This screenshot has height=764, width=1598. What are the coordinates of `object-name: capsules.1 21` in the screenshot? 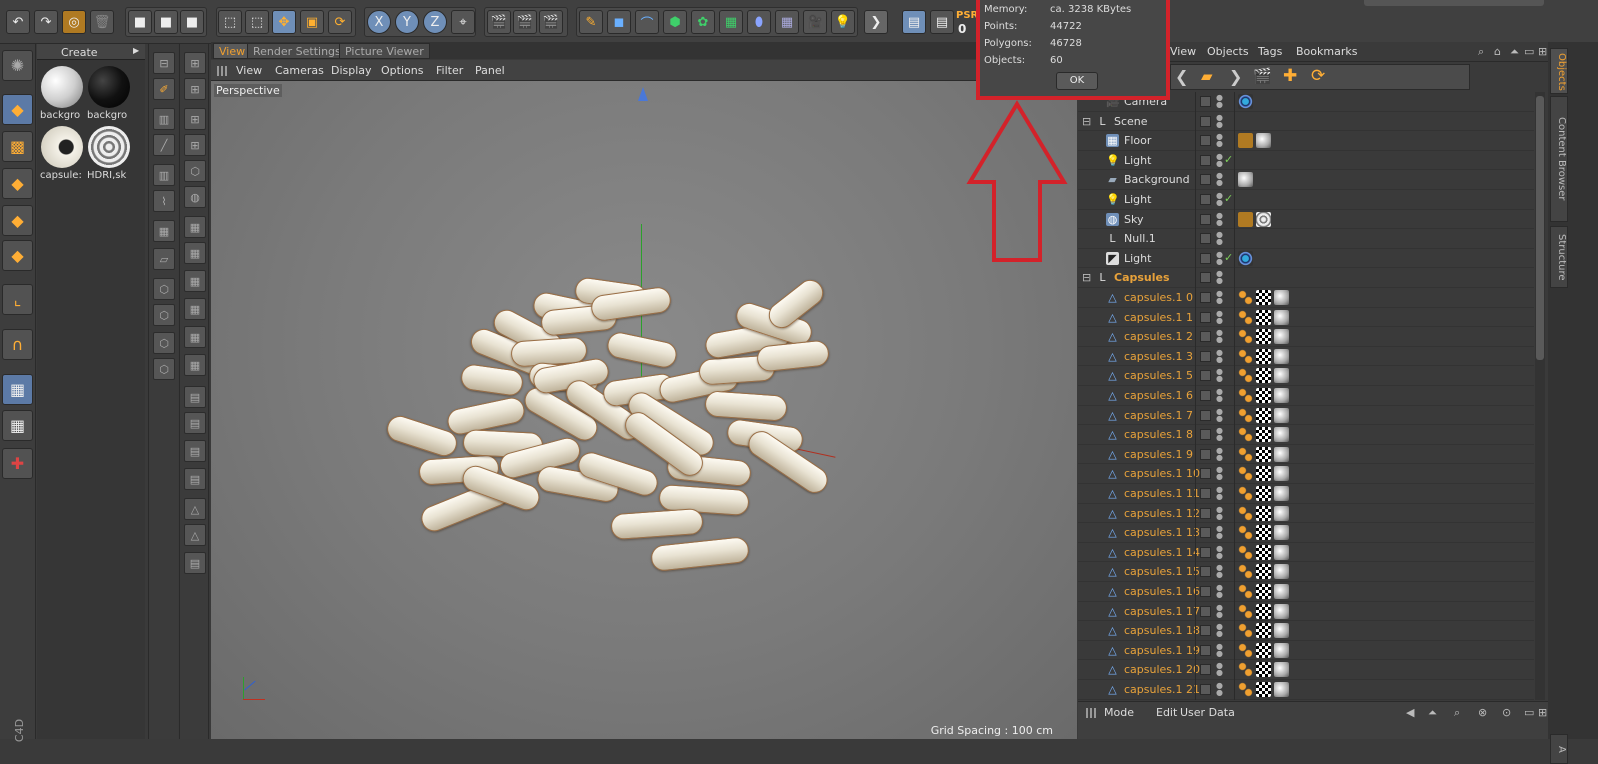 It's located at (1162, 689).